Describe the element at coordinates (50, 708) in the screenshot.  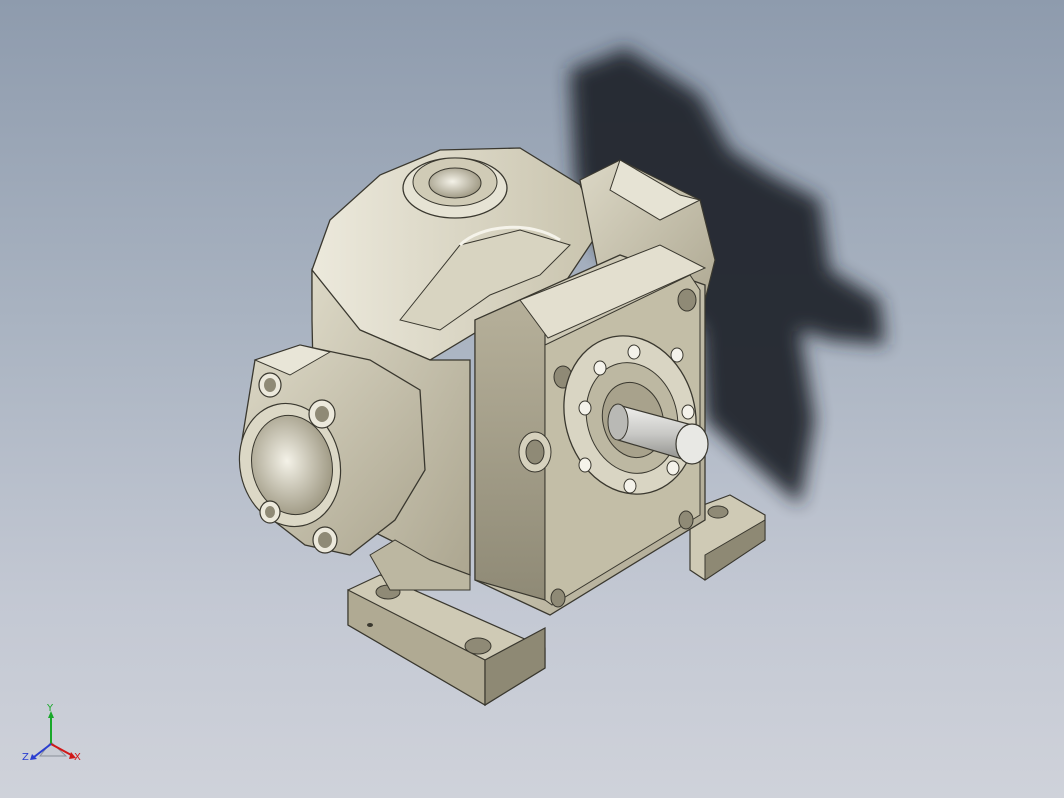
I see `triad-y-label: Y` at that location.